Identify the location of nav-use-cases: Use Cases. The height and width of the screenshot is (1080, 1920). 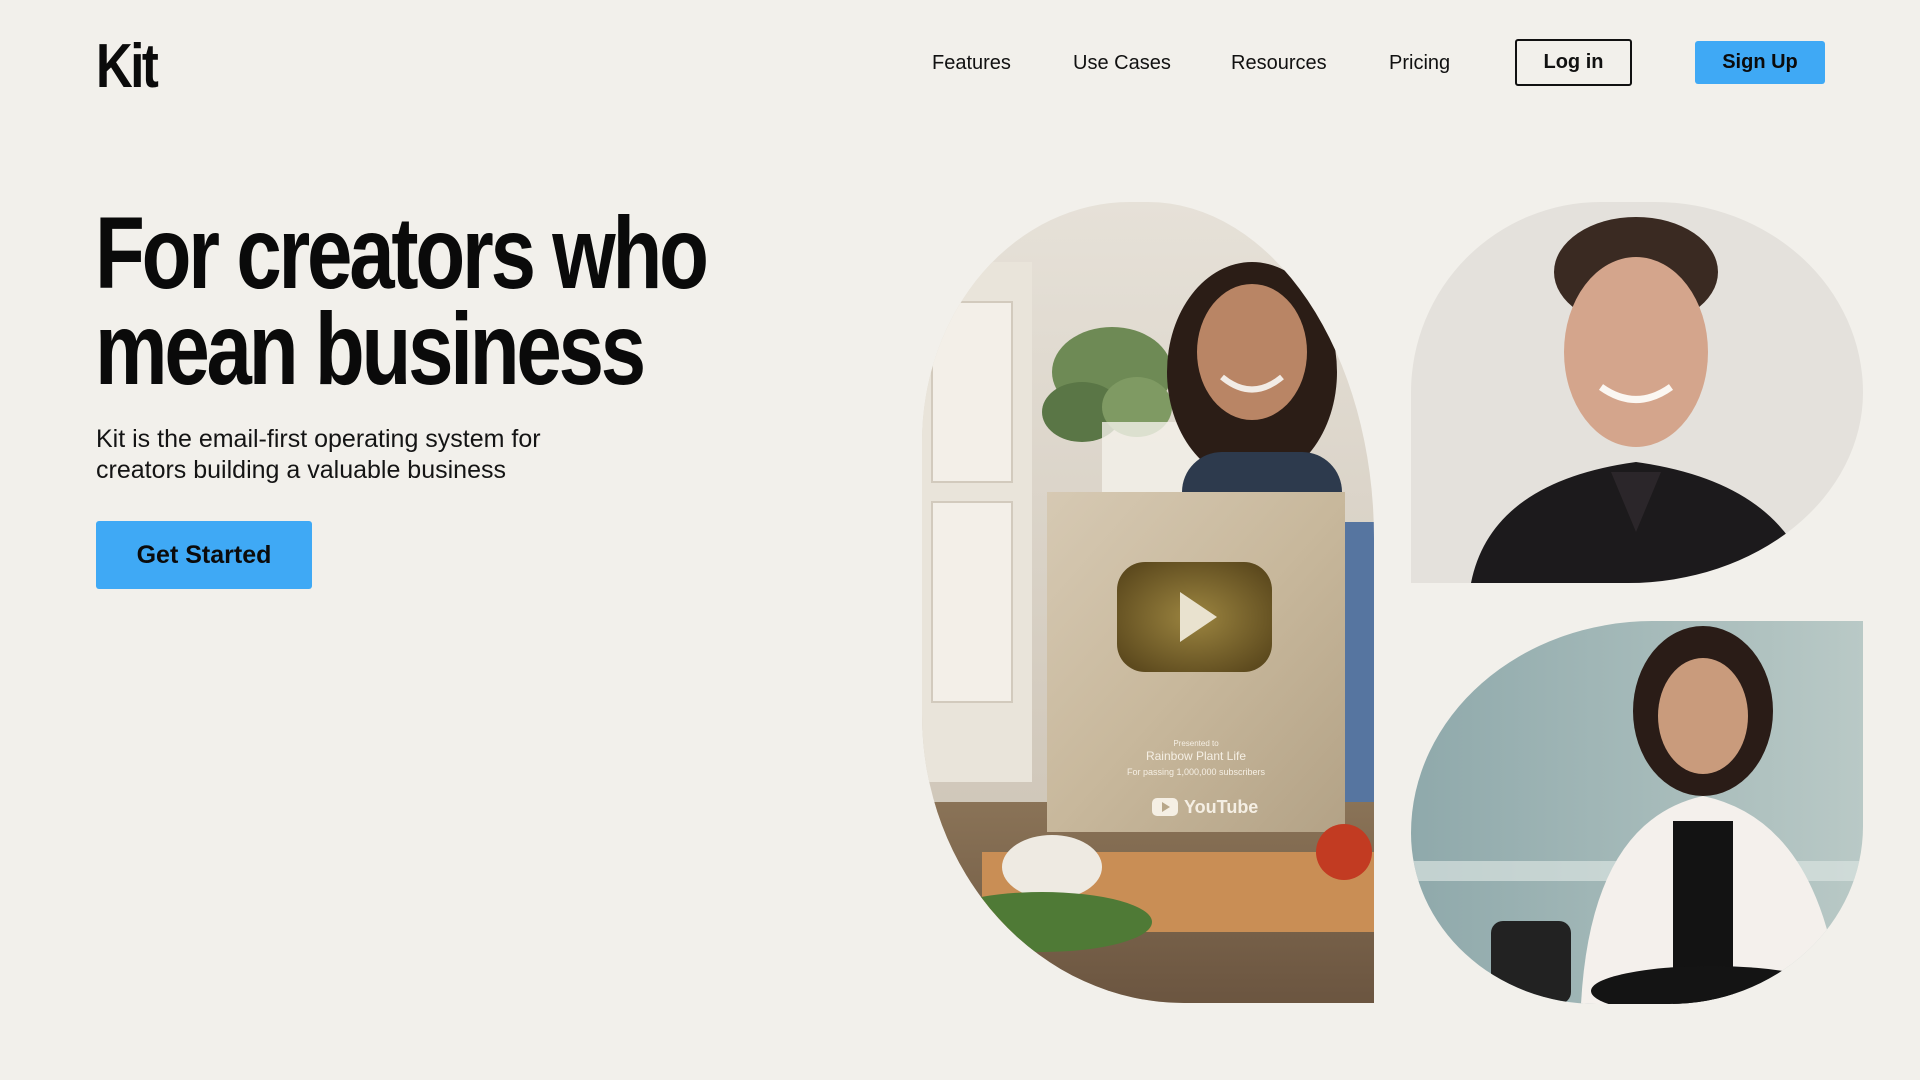
(1122, 63).